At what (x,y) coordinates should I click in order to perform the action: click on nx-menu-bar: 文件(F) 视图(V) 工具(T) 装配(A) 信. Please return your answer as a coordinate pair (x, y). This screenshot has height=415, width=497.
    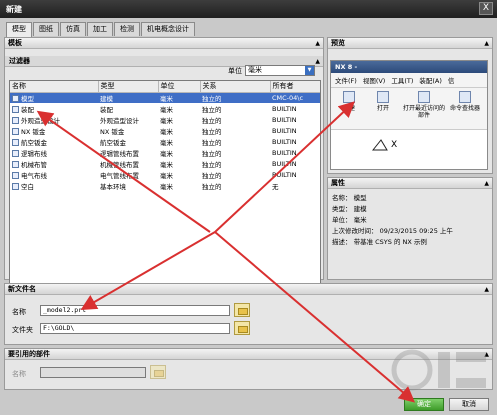
    Looking at the image, I should click on (409, 80).